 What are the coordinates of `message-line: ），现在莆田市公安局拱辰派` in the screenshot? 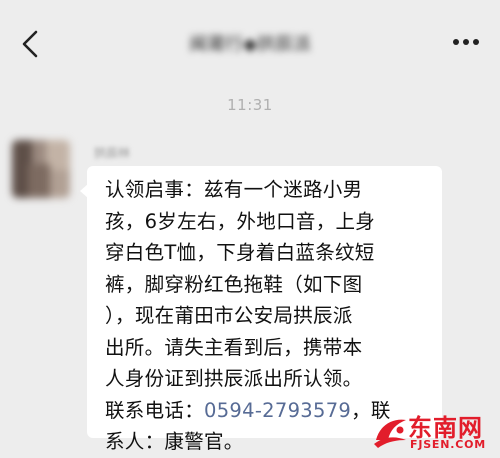 It's located at (229, 315).